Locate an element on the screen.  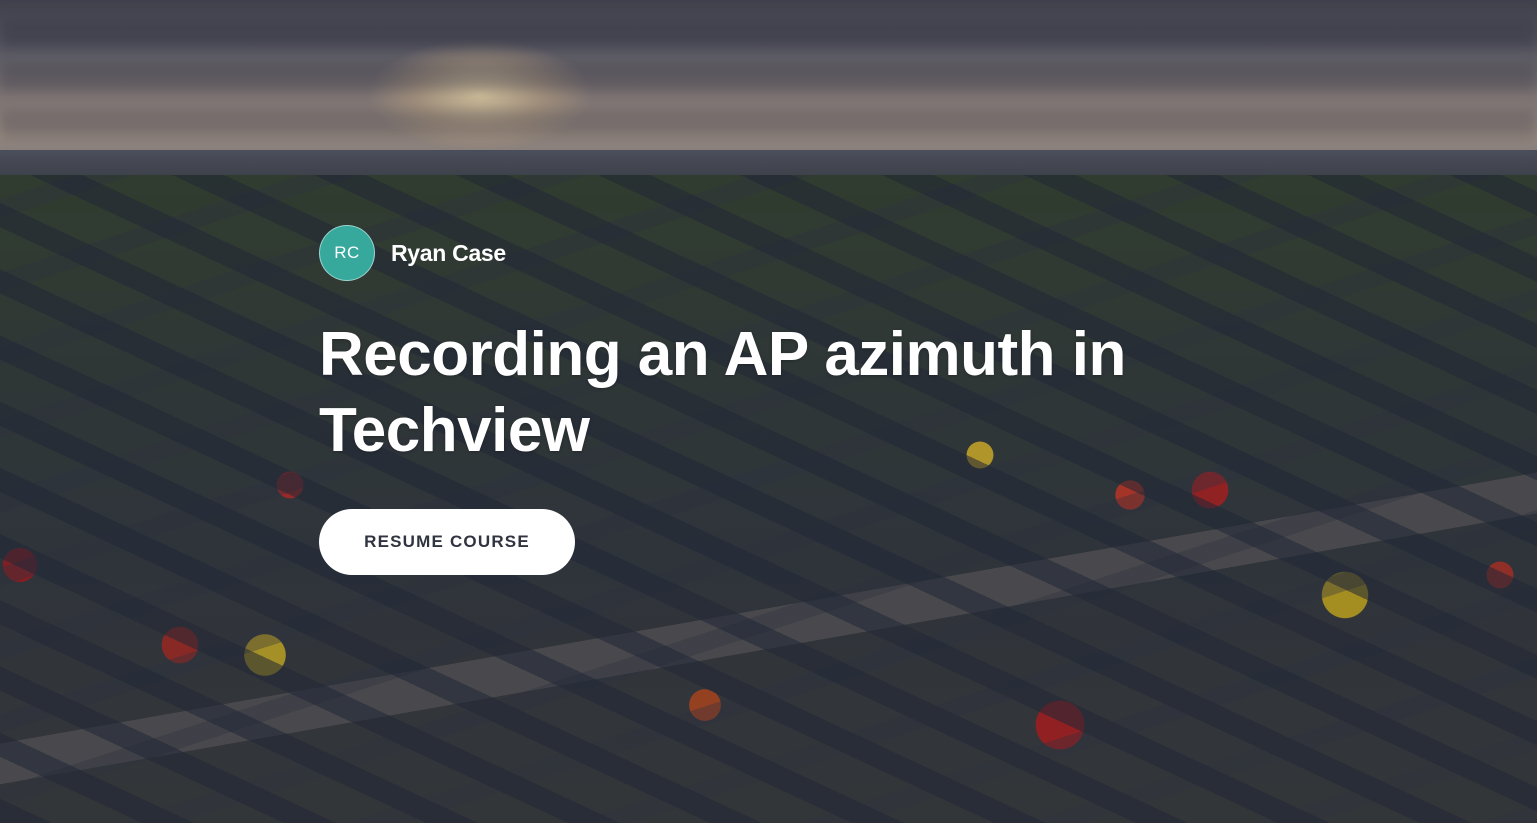
author-initials: RC is located at coordinates (347, 252).